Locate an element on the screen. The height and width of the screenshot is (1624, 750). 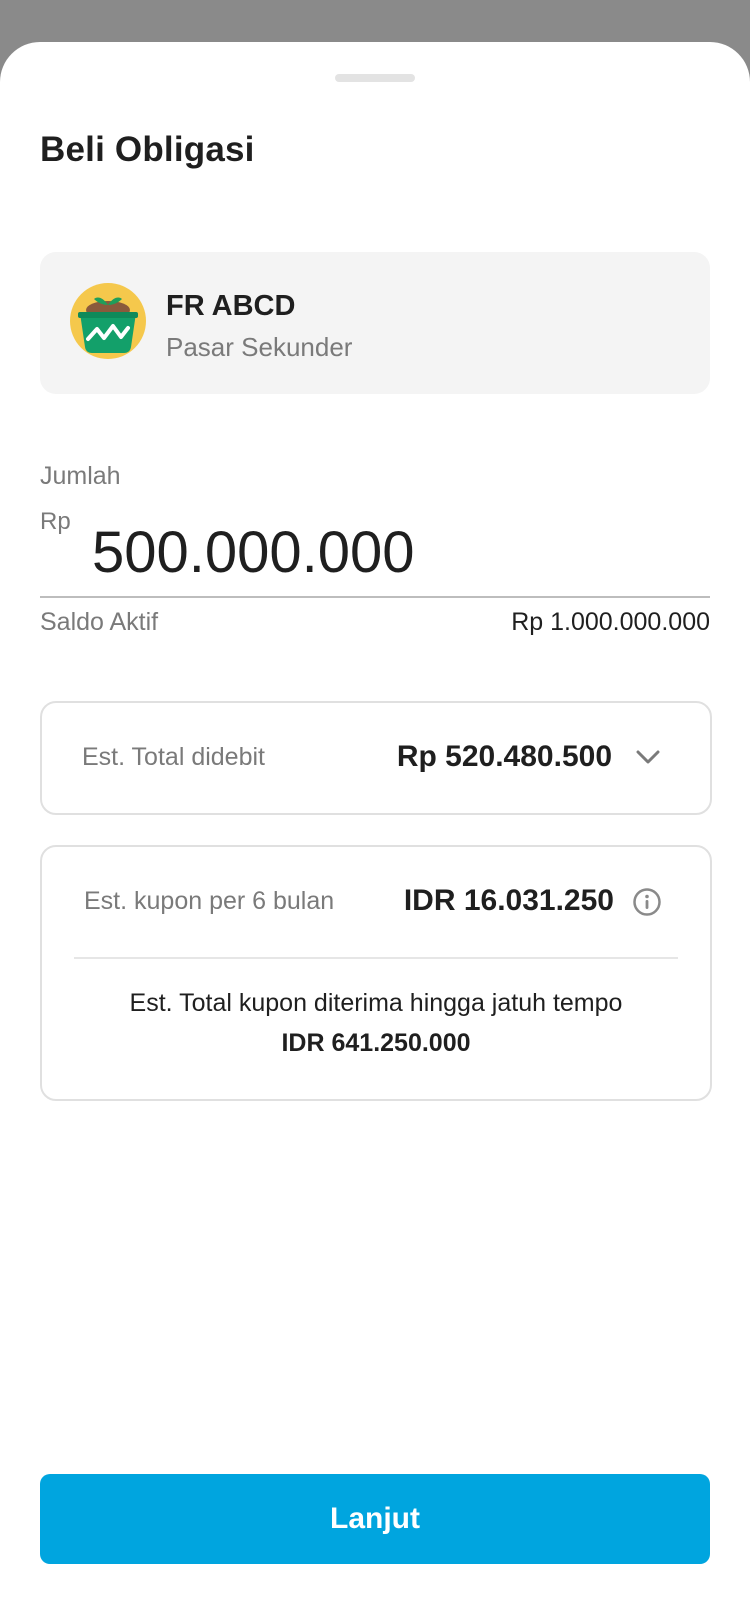
currency-prefix: Rp is located at coordinates (55, 521).